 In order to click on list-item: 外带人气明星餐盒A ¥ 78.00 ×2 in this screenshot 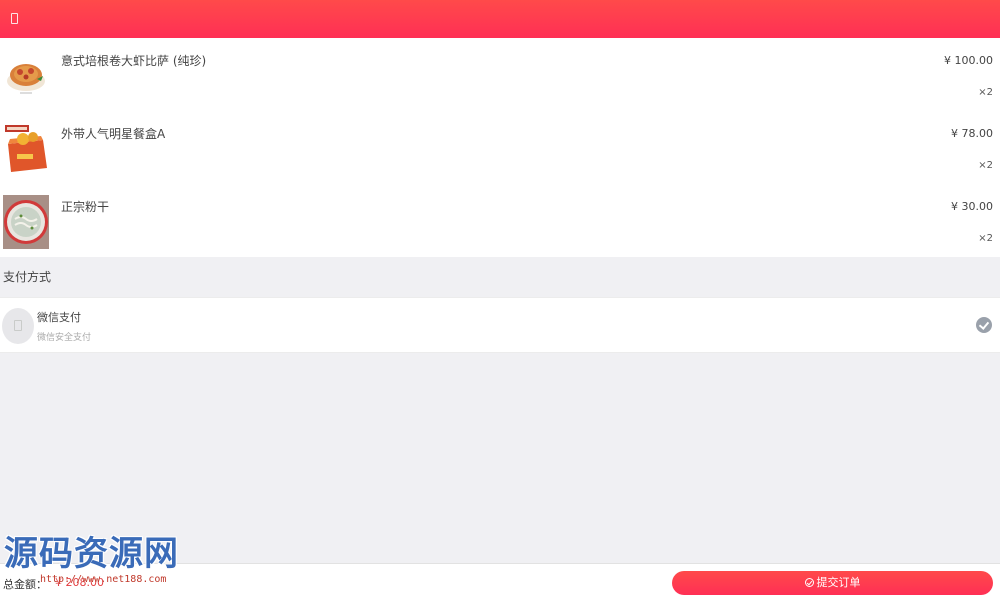, I will do `click(500, 147)`.